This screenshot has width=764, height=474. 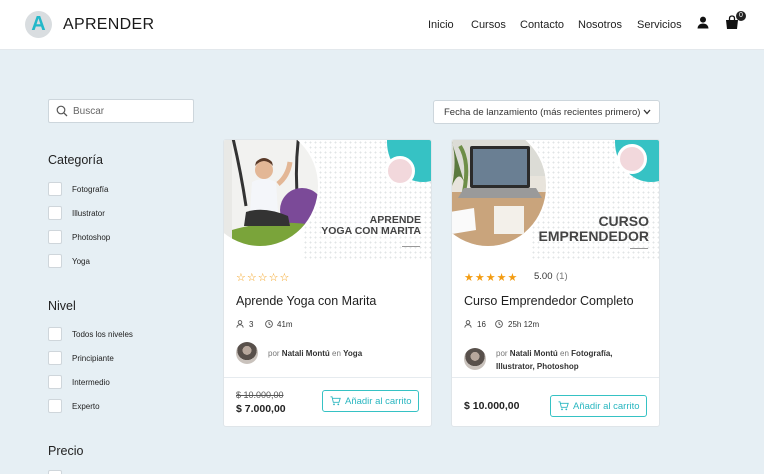 I want to click on thumbnail-title: APRENDE YOGA CON MARITA, so click(x=371, y=226).